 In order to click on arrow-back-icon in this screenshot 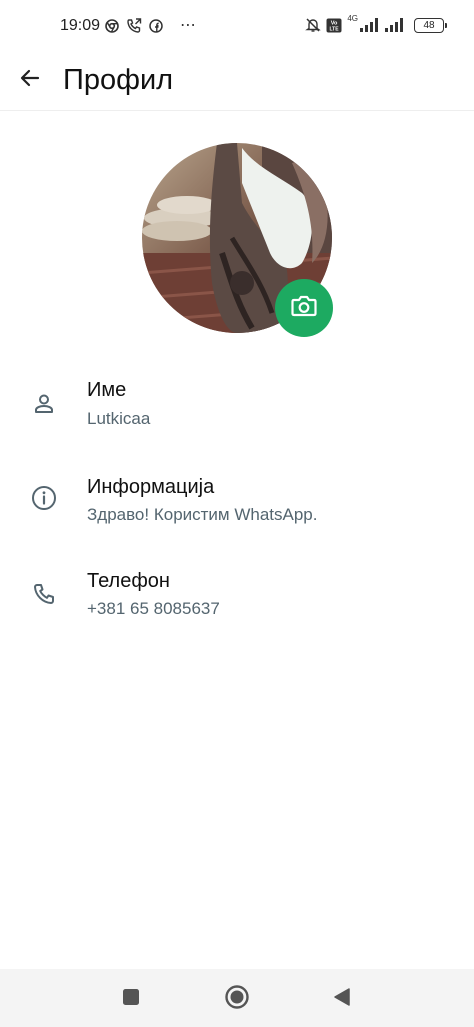, I will do `click(30, 80)`.